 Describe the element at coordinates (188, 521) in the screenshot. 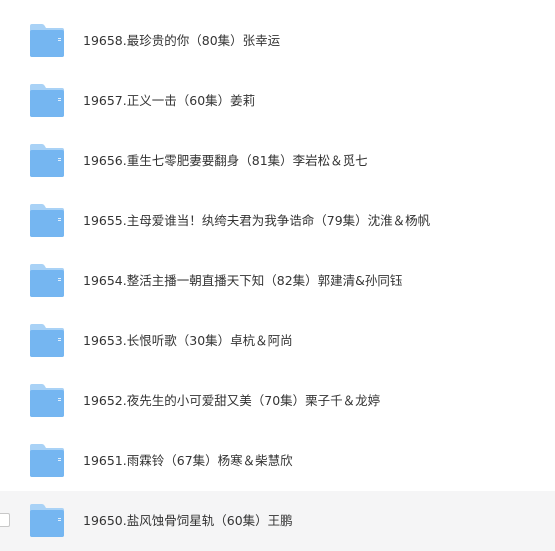

I see `file-name: 19650.盐风蚀骨饲星轨（60集）王鹏` at that location.